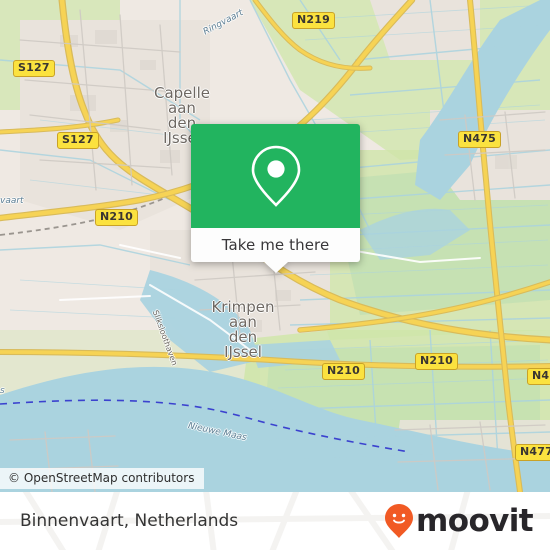 Image resolution: width=550 pixels, height=550 pixels. What do you see at coordinates (275, 521) in the screenshot?
I see `footer-bar: Binnenvaart, Netherlands moovit` at bounding box center [275, 521].